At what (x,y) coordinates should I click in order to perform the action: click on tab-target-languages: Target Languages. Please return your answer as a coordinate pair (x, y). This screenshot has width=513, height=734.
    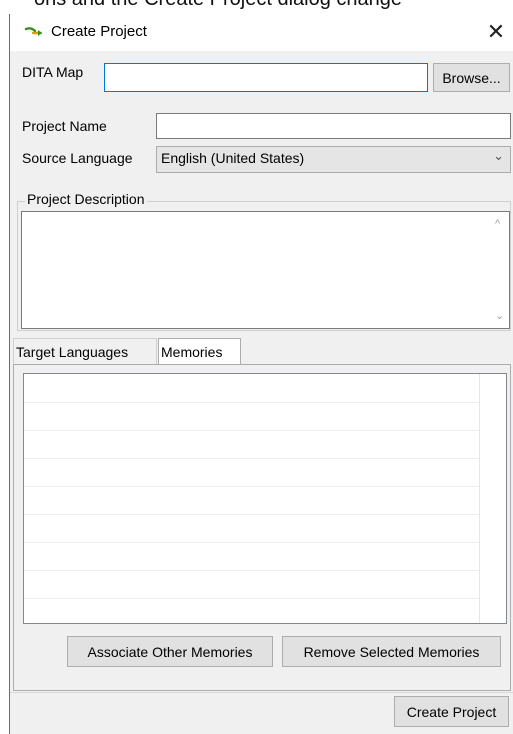
    Looking at the image, I should click on (85, 351).